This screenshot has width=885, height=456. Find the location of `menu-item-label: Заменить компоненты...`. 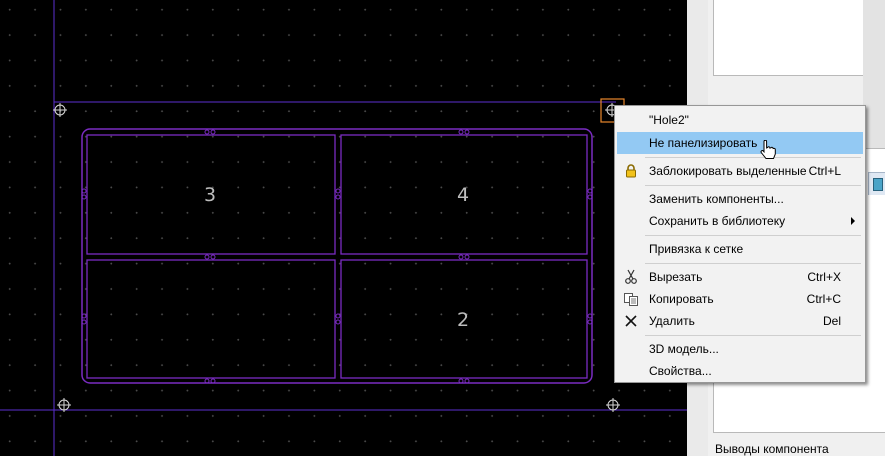

menu-item-label: Заменить компоненты... is located at coordinates (716, 199).